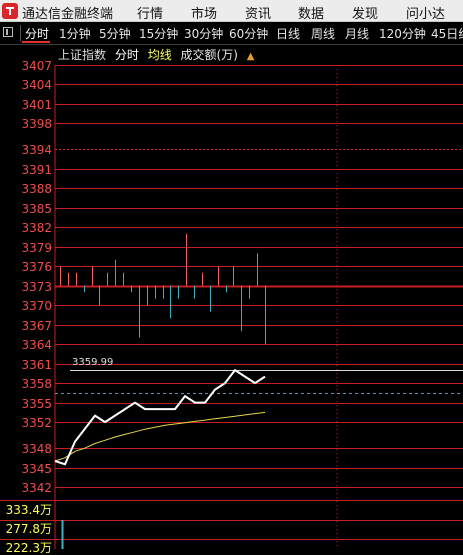  Describe the element at coordinates (36, 227) in the screenshot. I see `y-tick-label: 3382` at that location.